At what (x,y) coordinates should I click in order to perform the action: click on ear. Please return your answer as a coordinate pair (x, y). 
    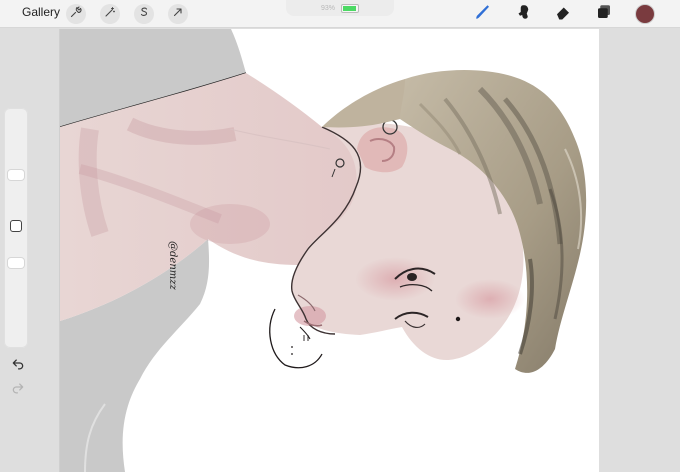
    Looking at the image, I should click on (382, 150).